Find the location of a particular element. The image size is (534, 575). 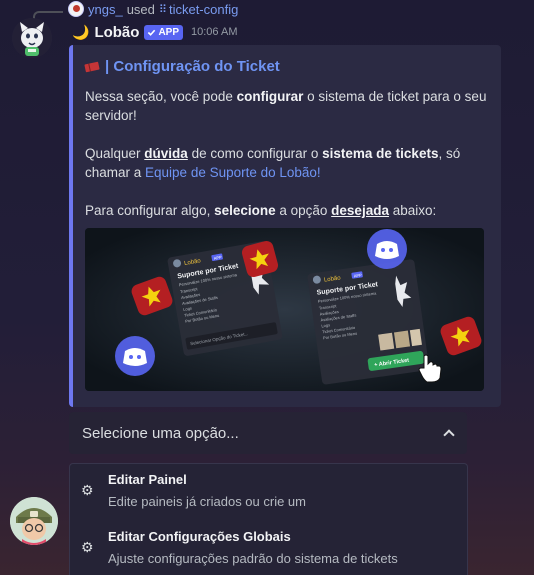

p3-text-c: a opção is located at coordinates (303, 210).